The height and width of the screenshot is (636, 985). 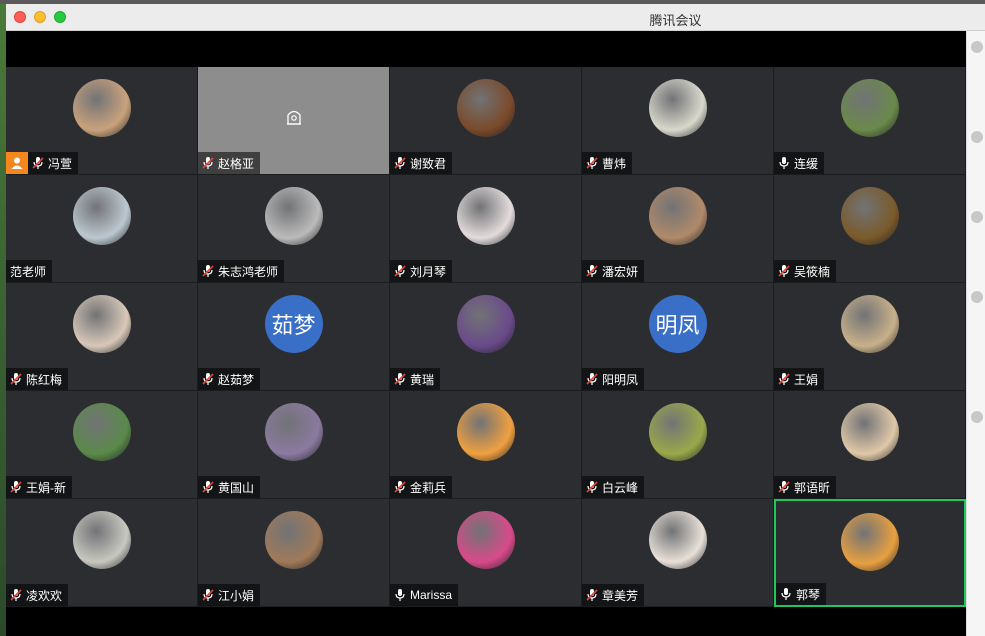 I want to click on participant-tile: 金莉兵, so click(x=486, y=445).